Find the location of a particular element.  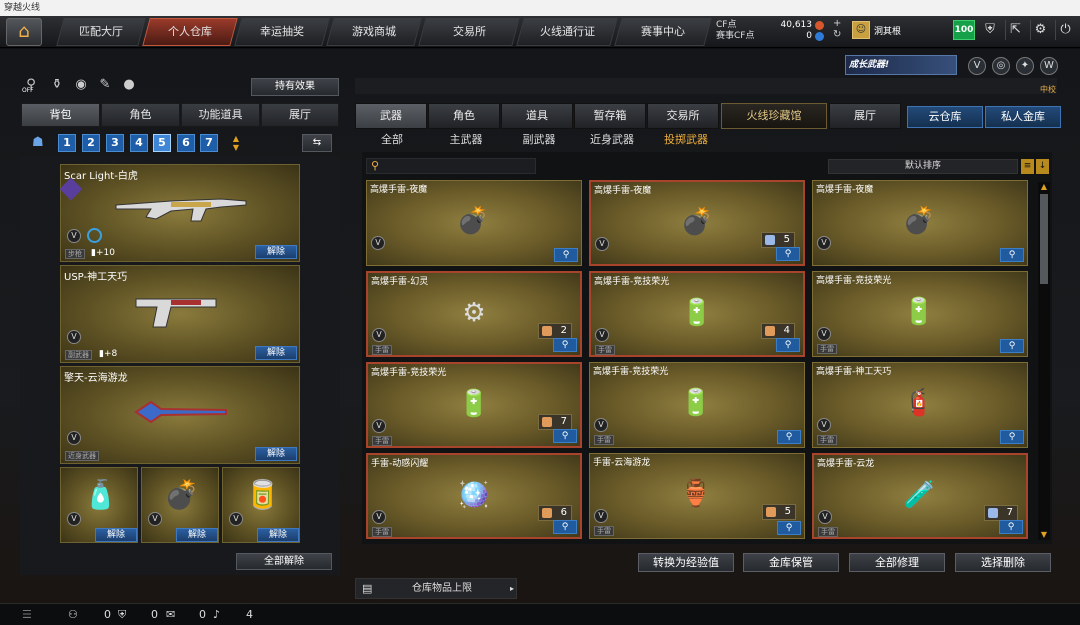

search-input: ⚲ is located at coordinates (451, 166).